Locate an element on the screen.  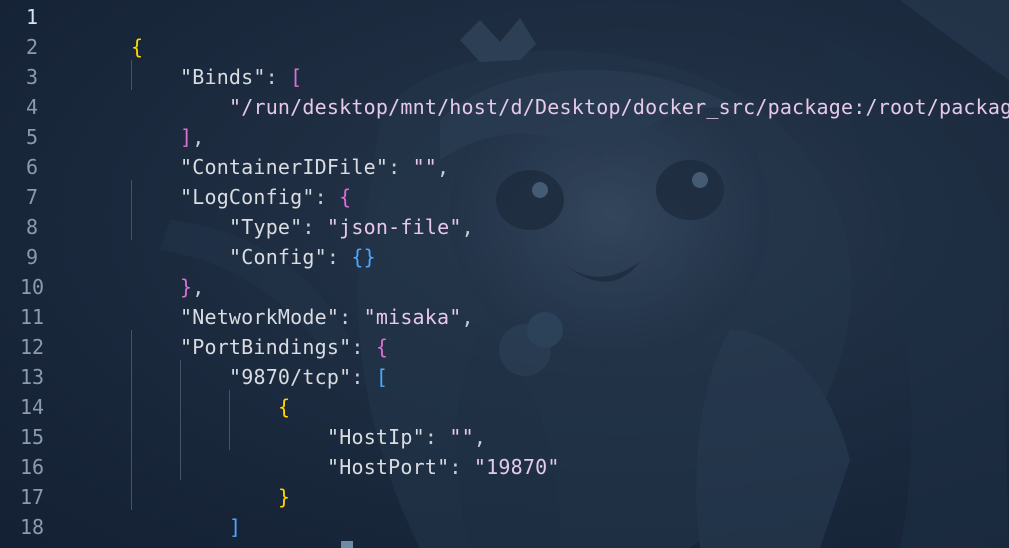
code-line-1: { is located at coordinates (112, 30).